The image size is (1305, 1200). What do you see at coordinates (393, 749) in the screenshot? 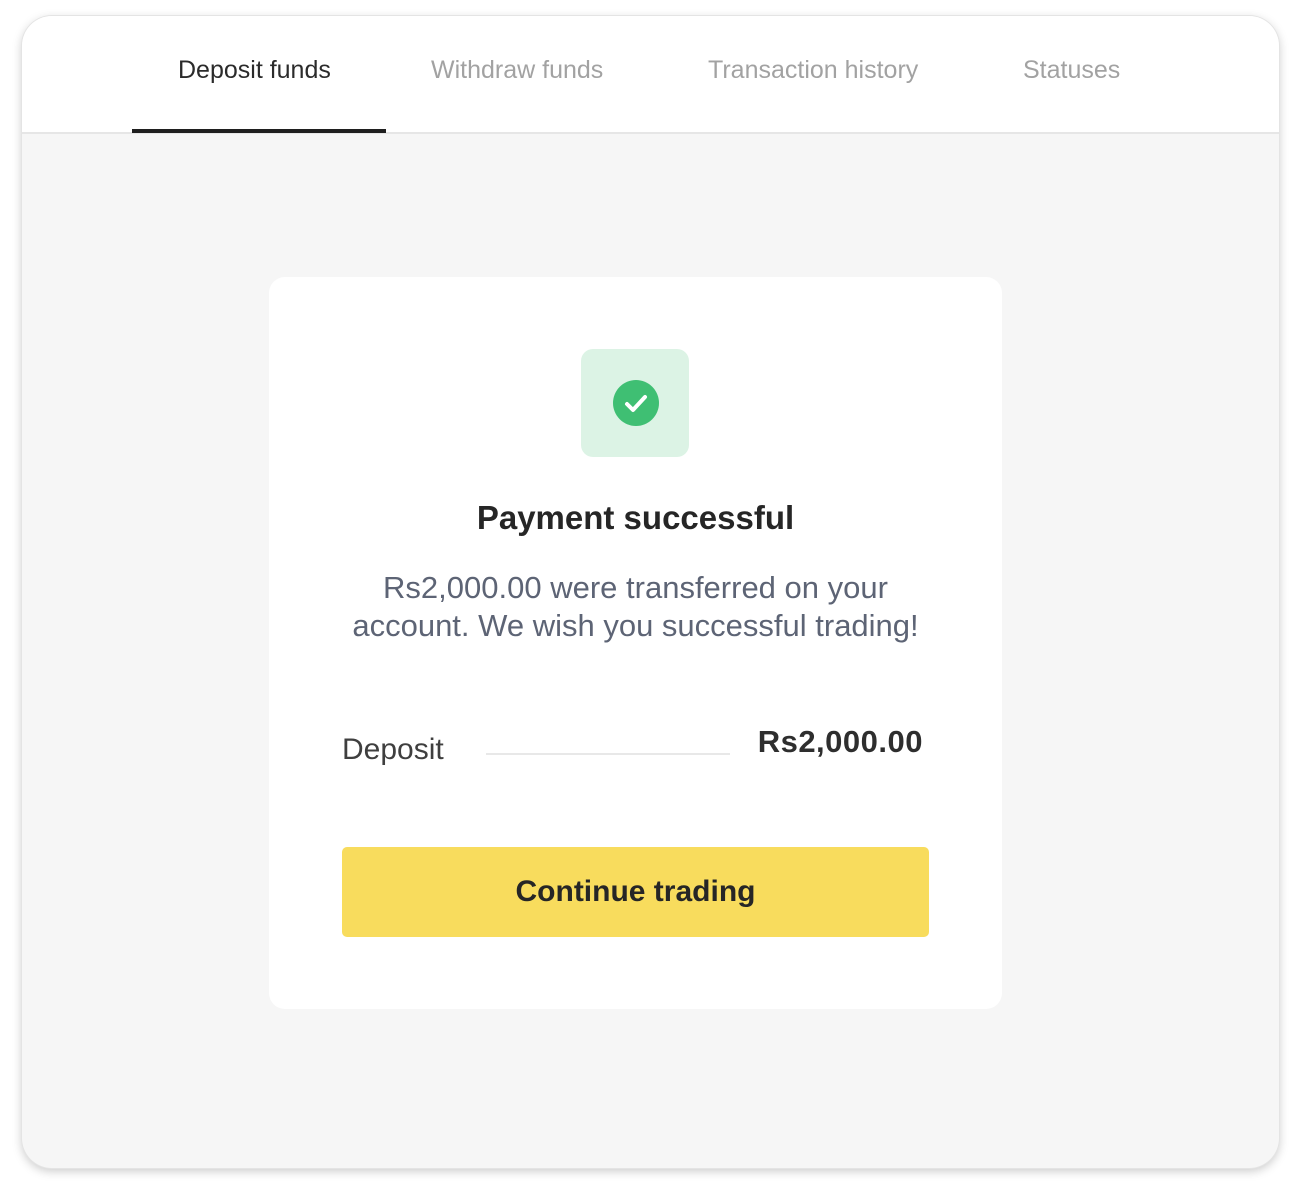
I see `deposit-label: Deposit` at bounding box center [393, 749].